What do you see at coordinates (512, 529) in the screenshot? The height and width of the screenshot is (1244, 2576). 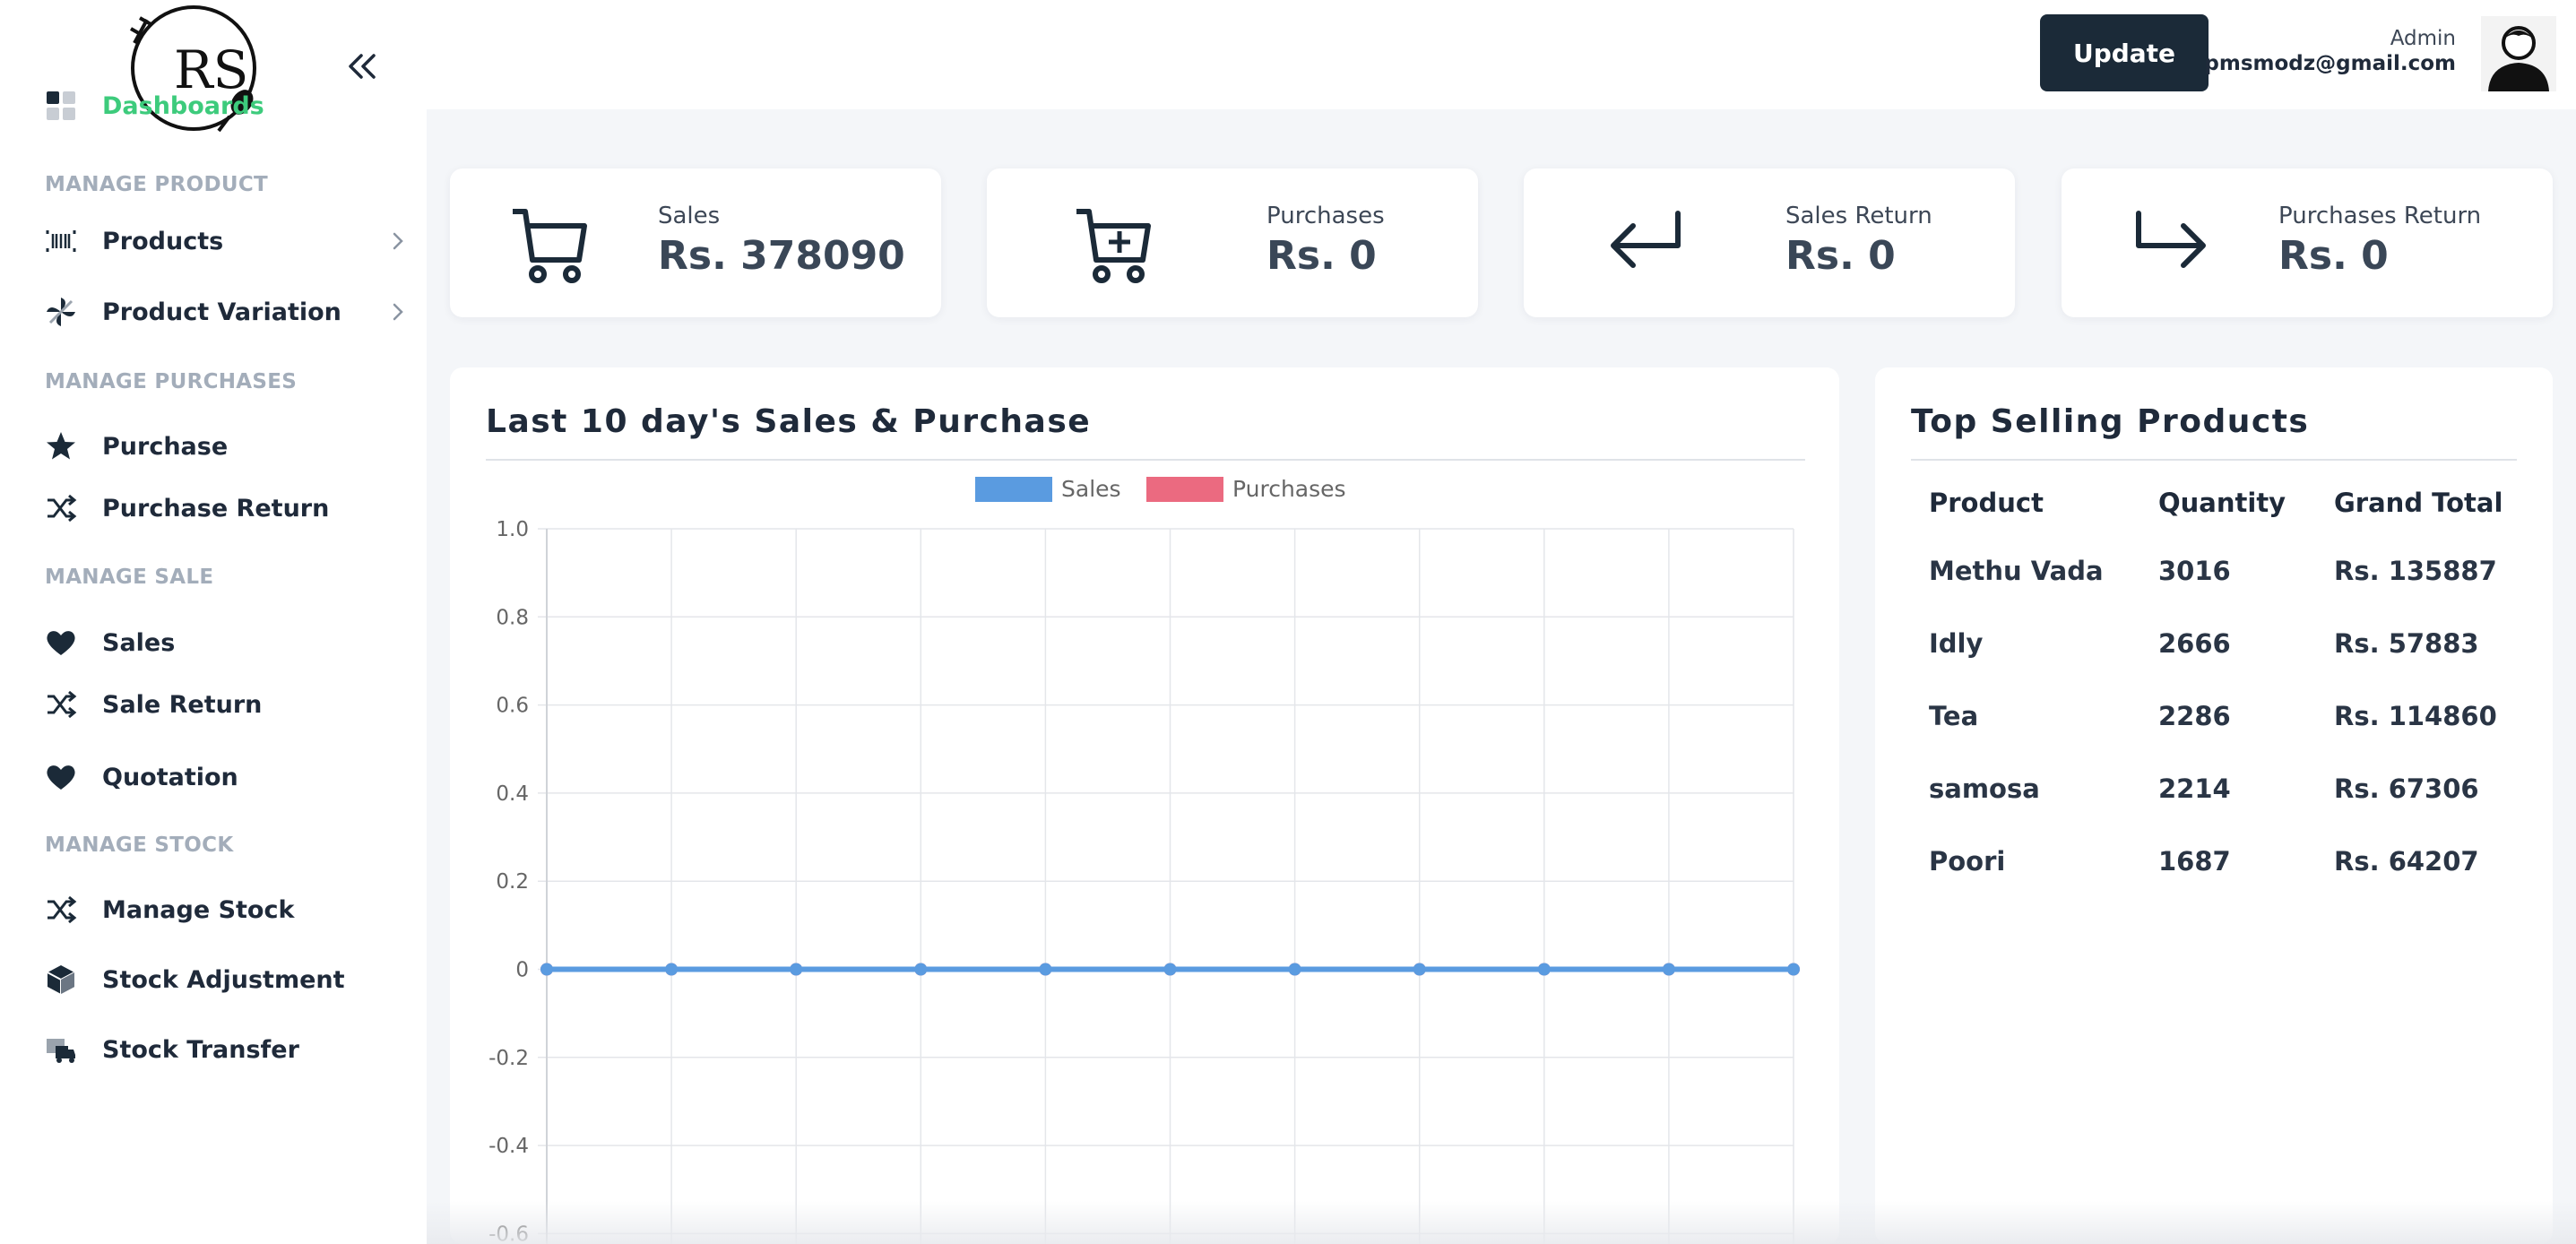 I see `y-tick-label: 1.0` at bounding box center [512, 529].